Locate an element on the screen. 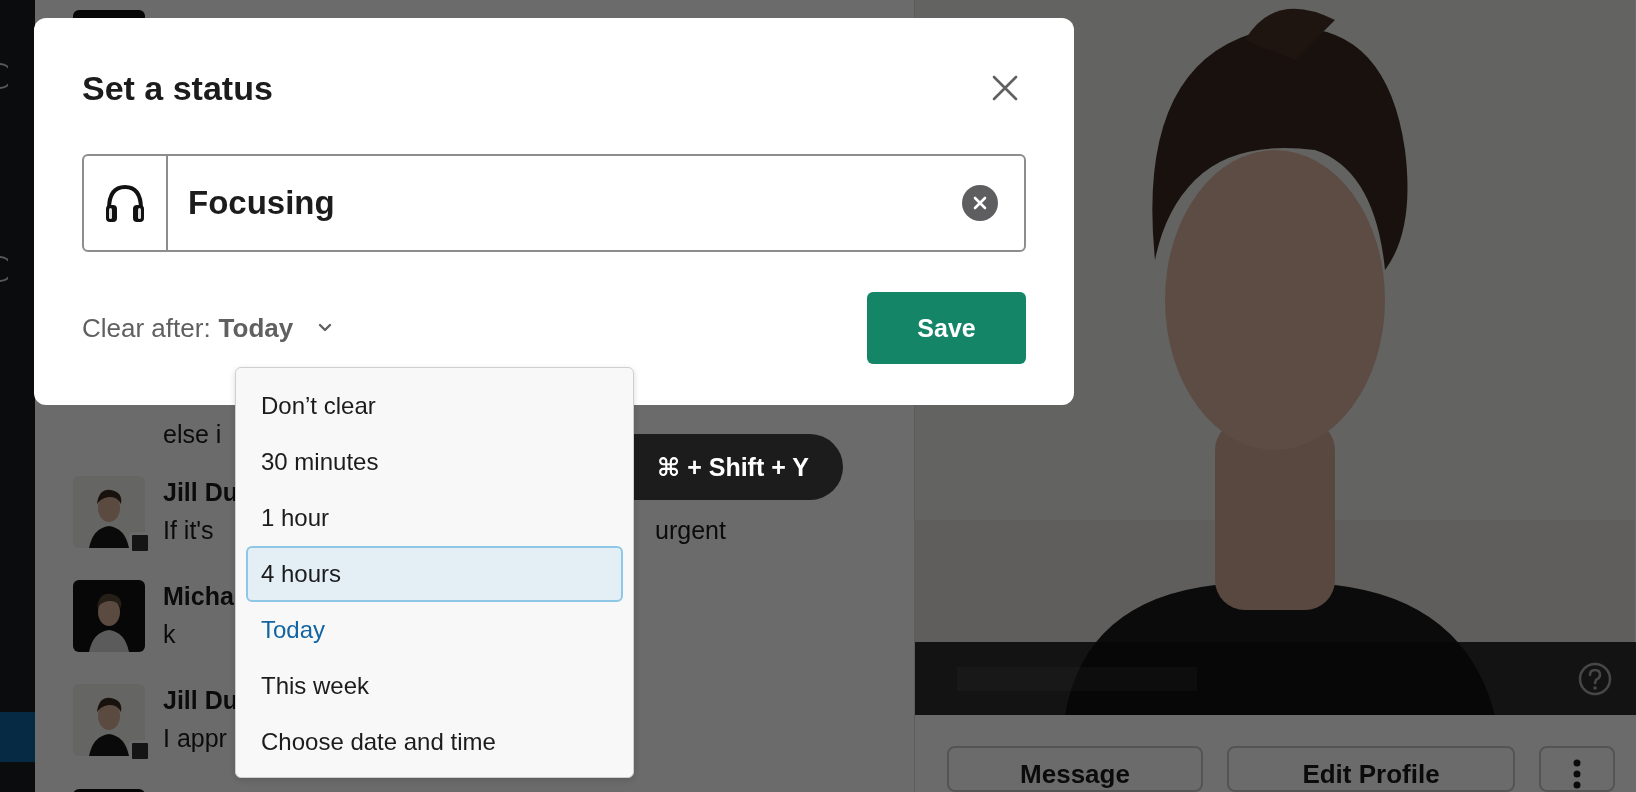 The image size is (1636, 792). menu-item: This week is located at coordinates (434, 686).